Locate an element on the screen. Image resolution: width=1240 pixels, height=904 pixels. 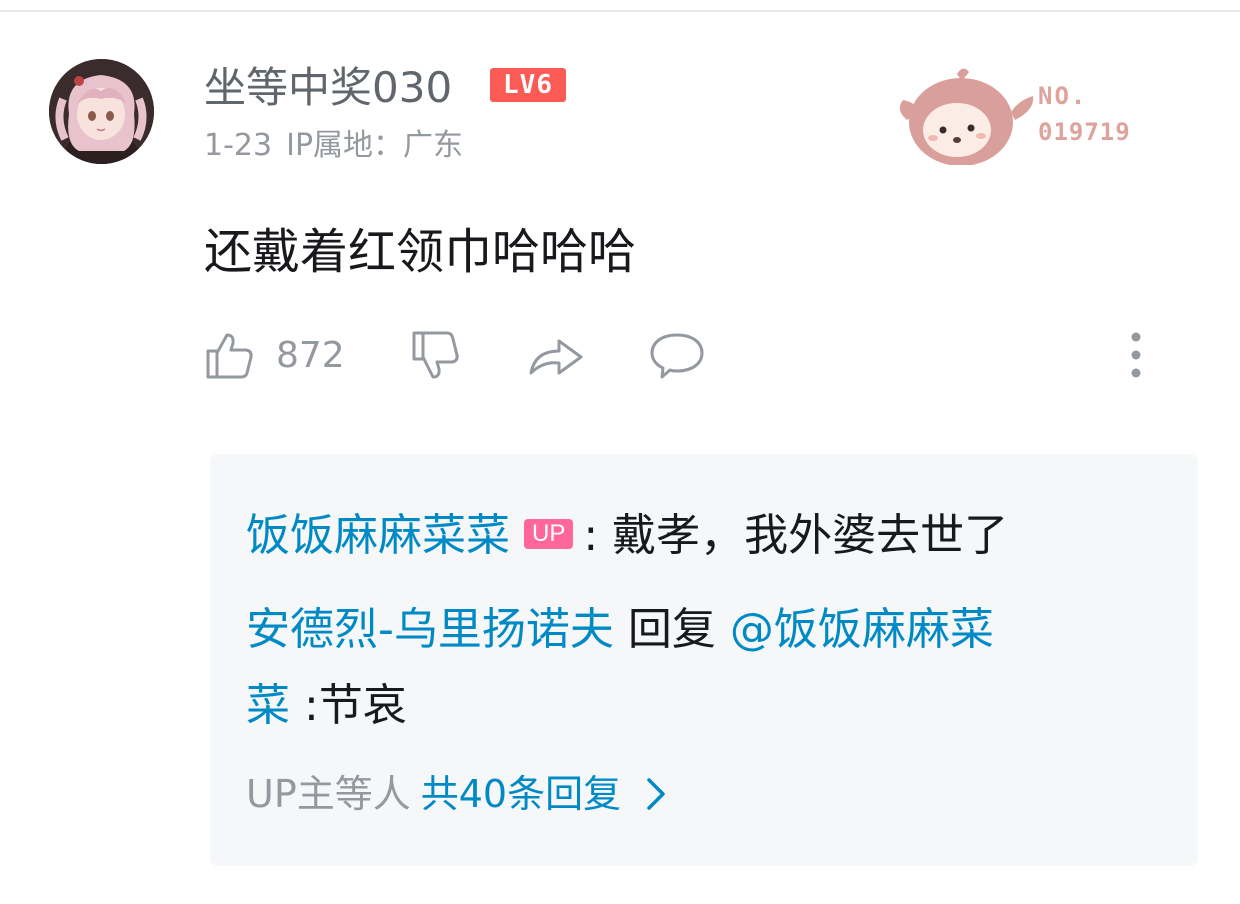
avatar-image is located at coordinates (101, 111).